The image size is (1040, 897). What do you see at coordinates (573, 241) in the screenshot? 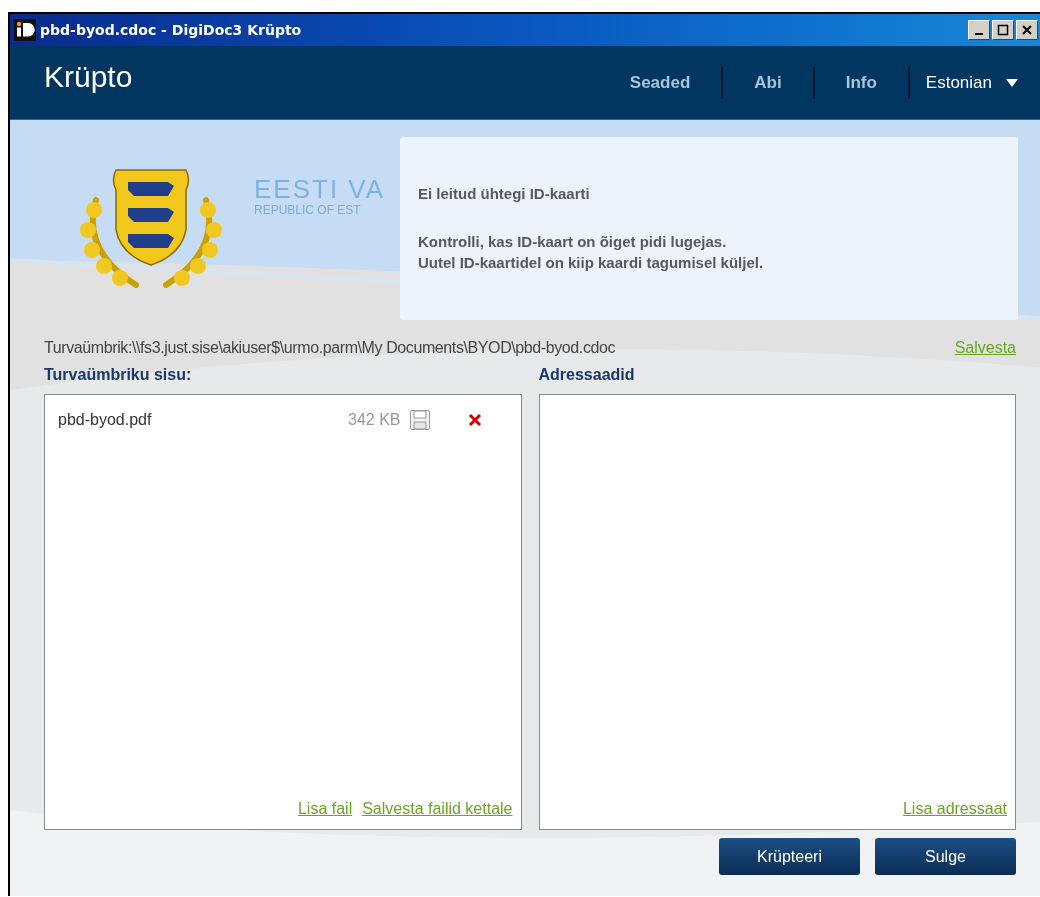
I see `message-text: Kontrolli, kas ID-kaart on õiget pidi lugejas.` at bounding box center [573, 241].